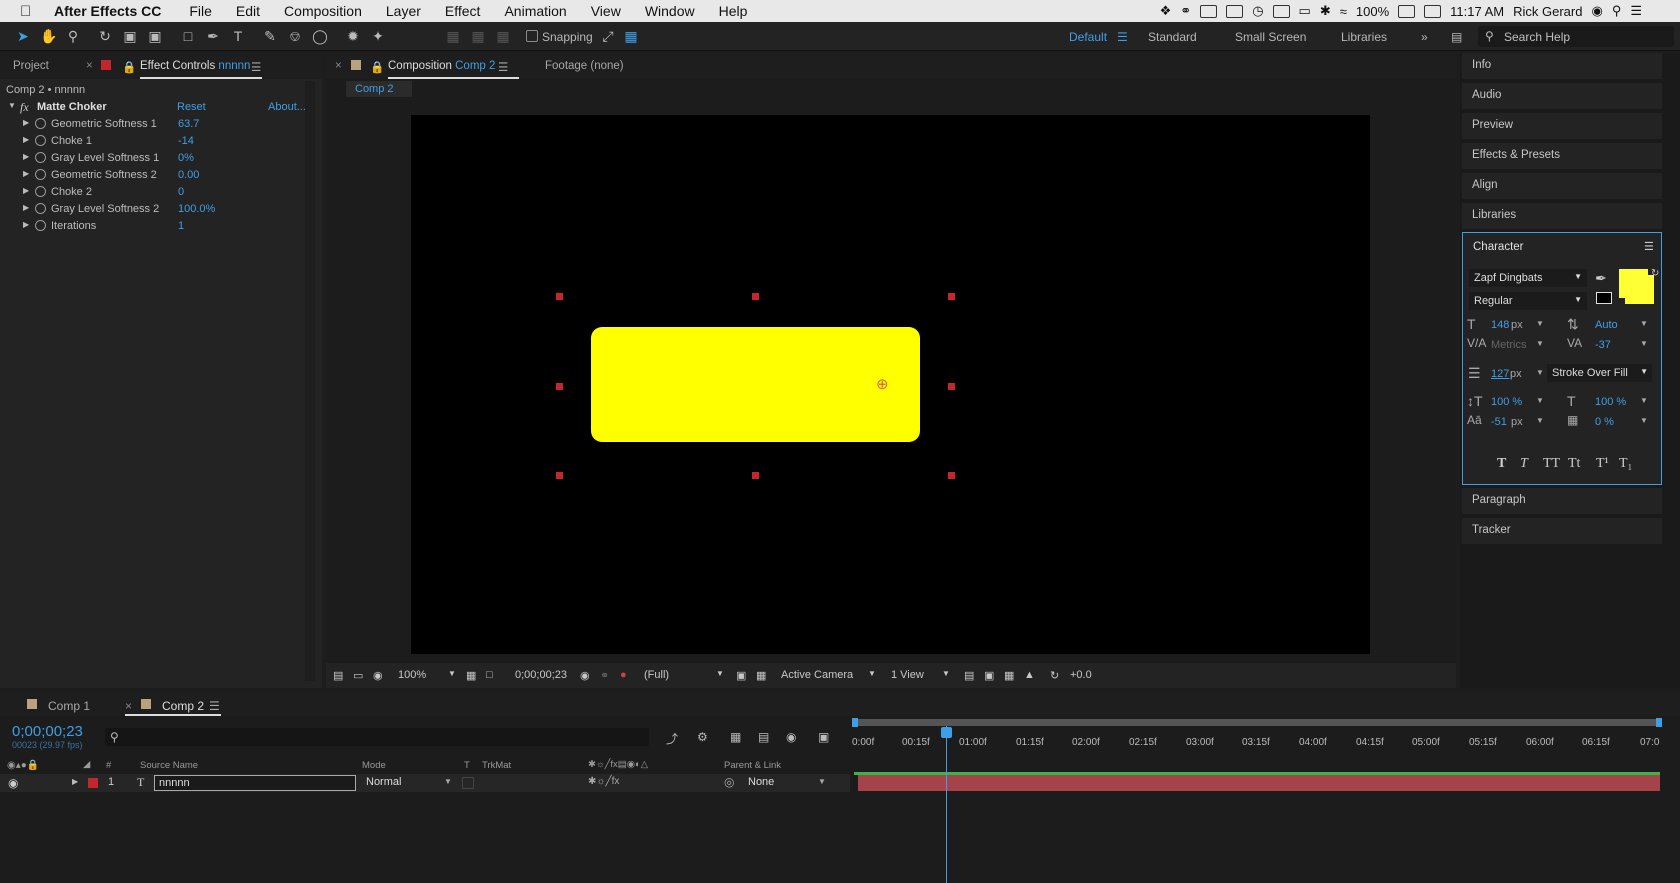  I want to click on prop-value: 1, so click(181, 226).